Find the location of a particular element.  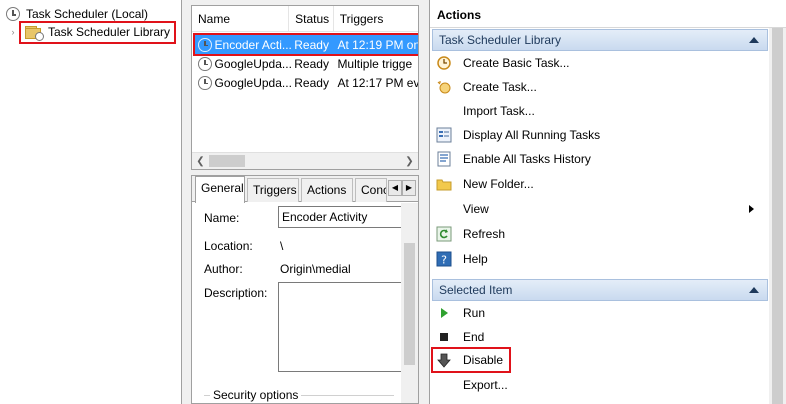

splitter-left is located at coordinates (185, 202).